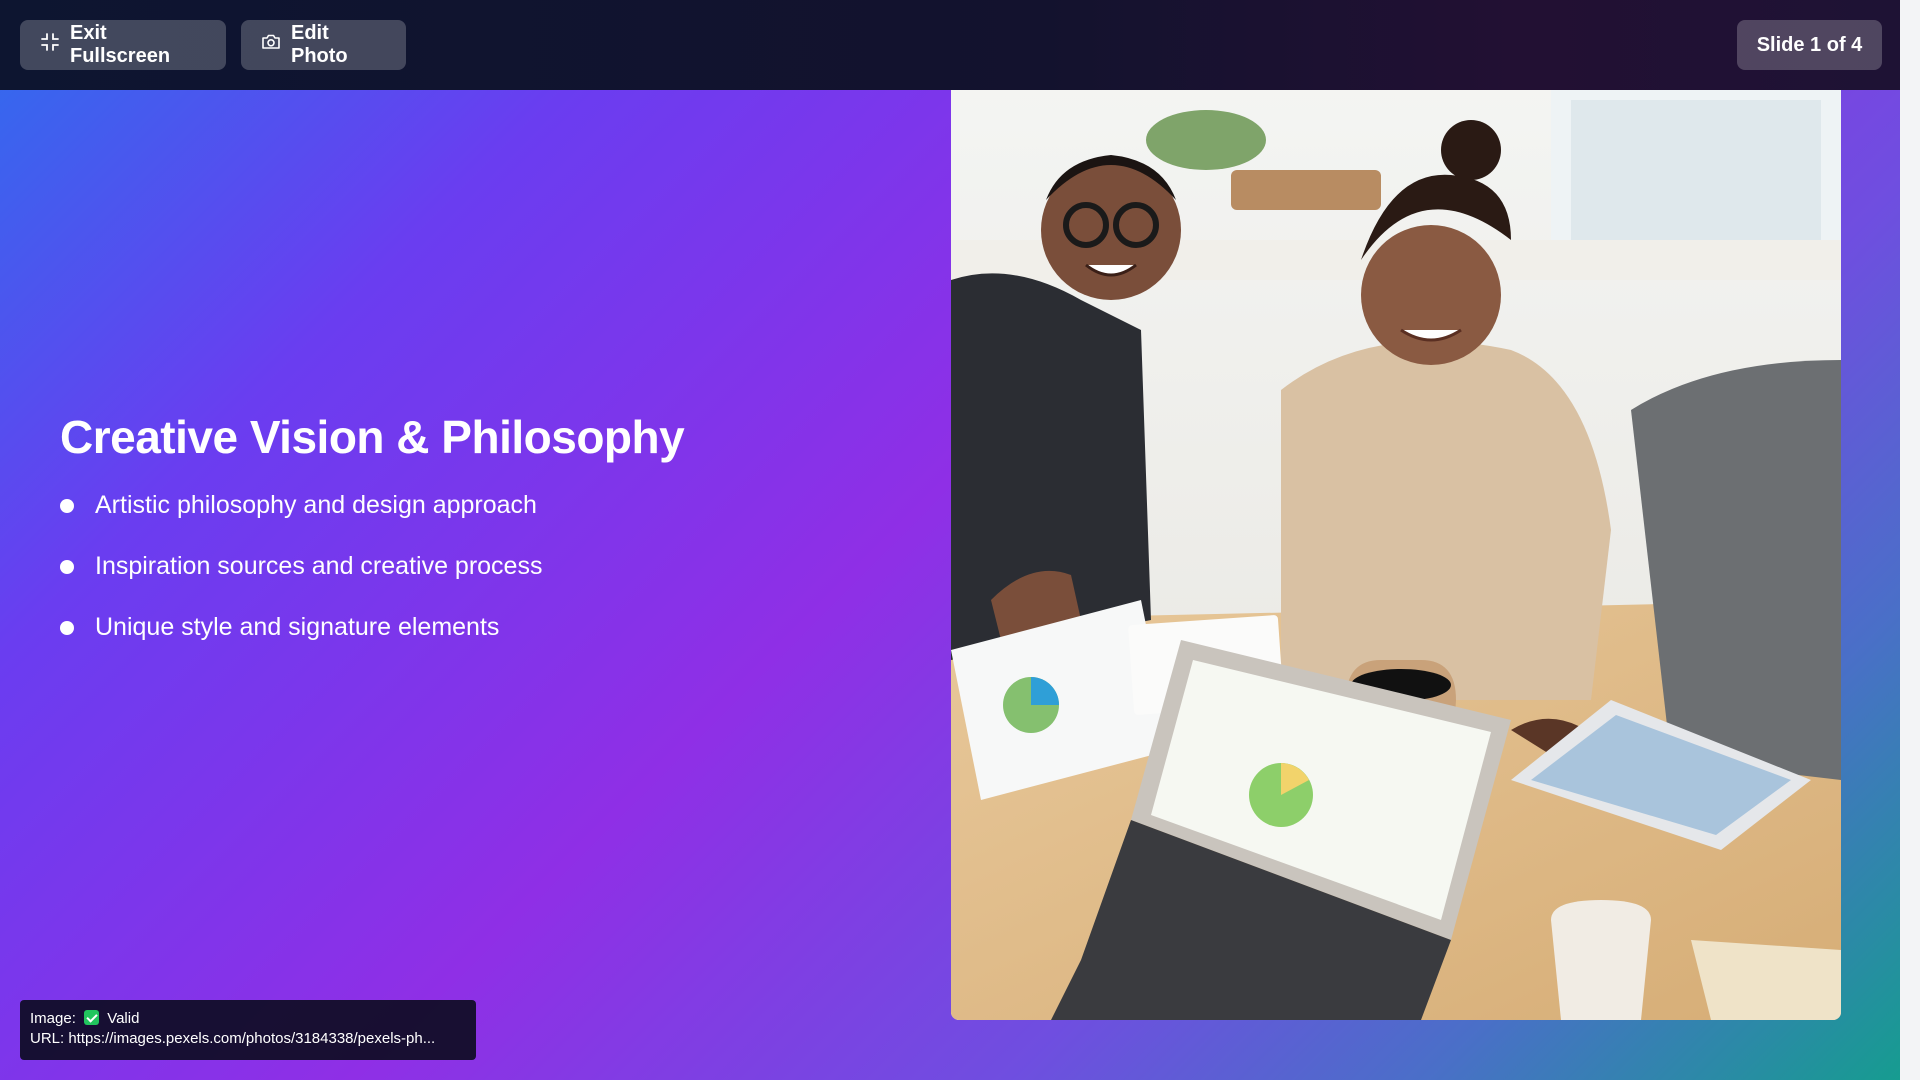 This screenshot has width=1920, height=1080. Describe the element at coordinates (372, 437) in the screenshot. I see `slide-title: Creative Vision & Philosophy` at that location.